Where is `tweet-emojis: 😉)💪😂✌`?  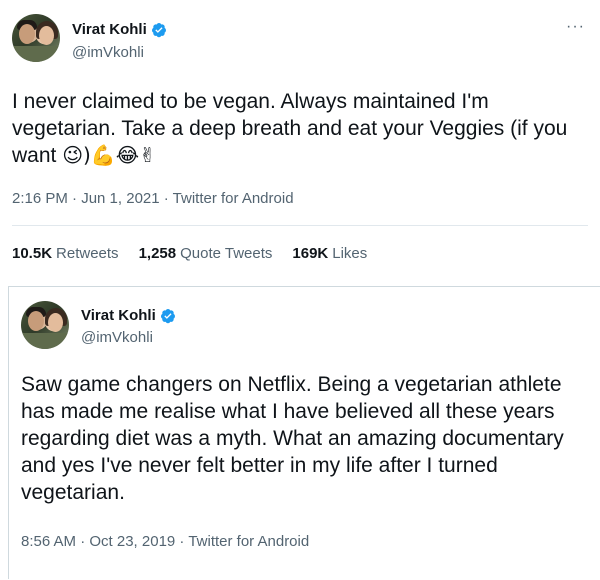 tweet-emojis: 😉)💪😂✌ is located at coordinates (109, 155).